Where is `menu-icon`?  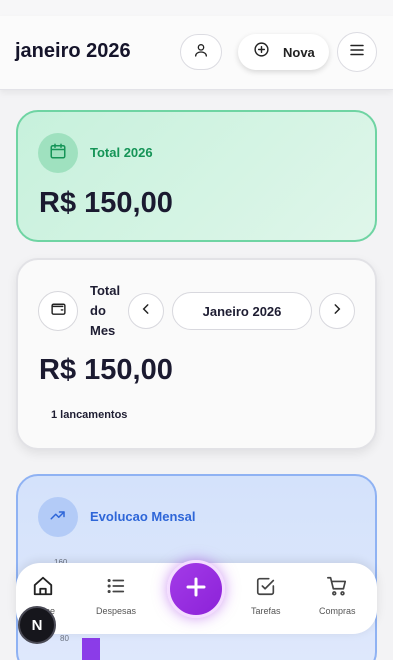
menu-icon is located at coordinates (357, 52).